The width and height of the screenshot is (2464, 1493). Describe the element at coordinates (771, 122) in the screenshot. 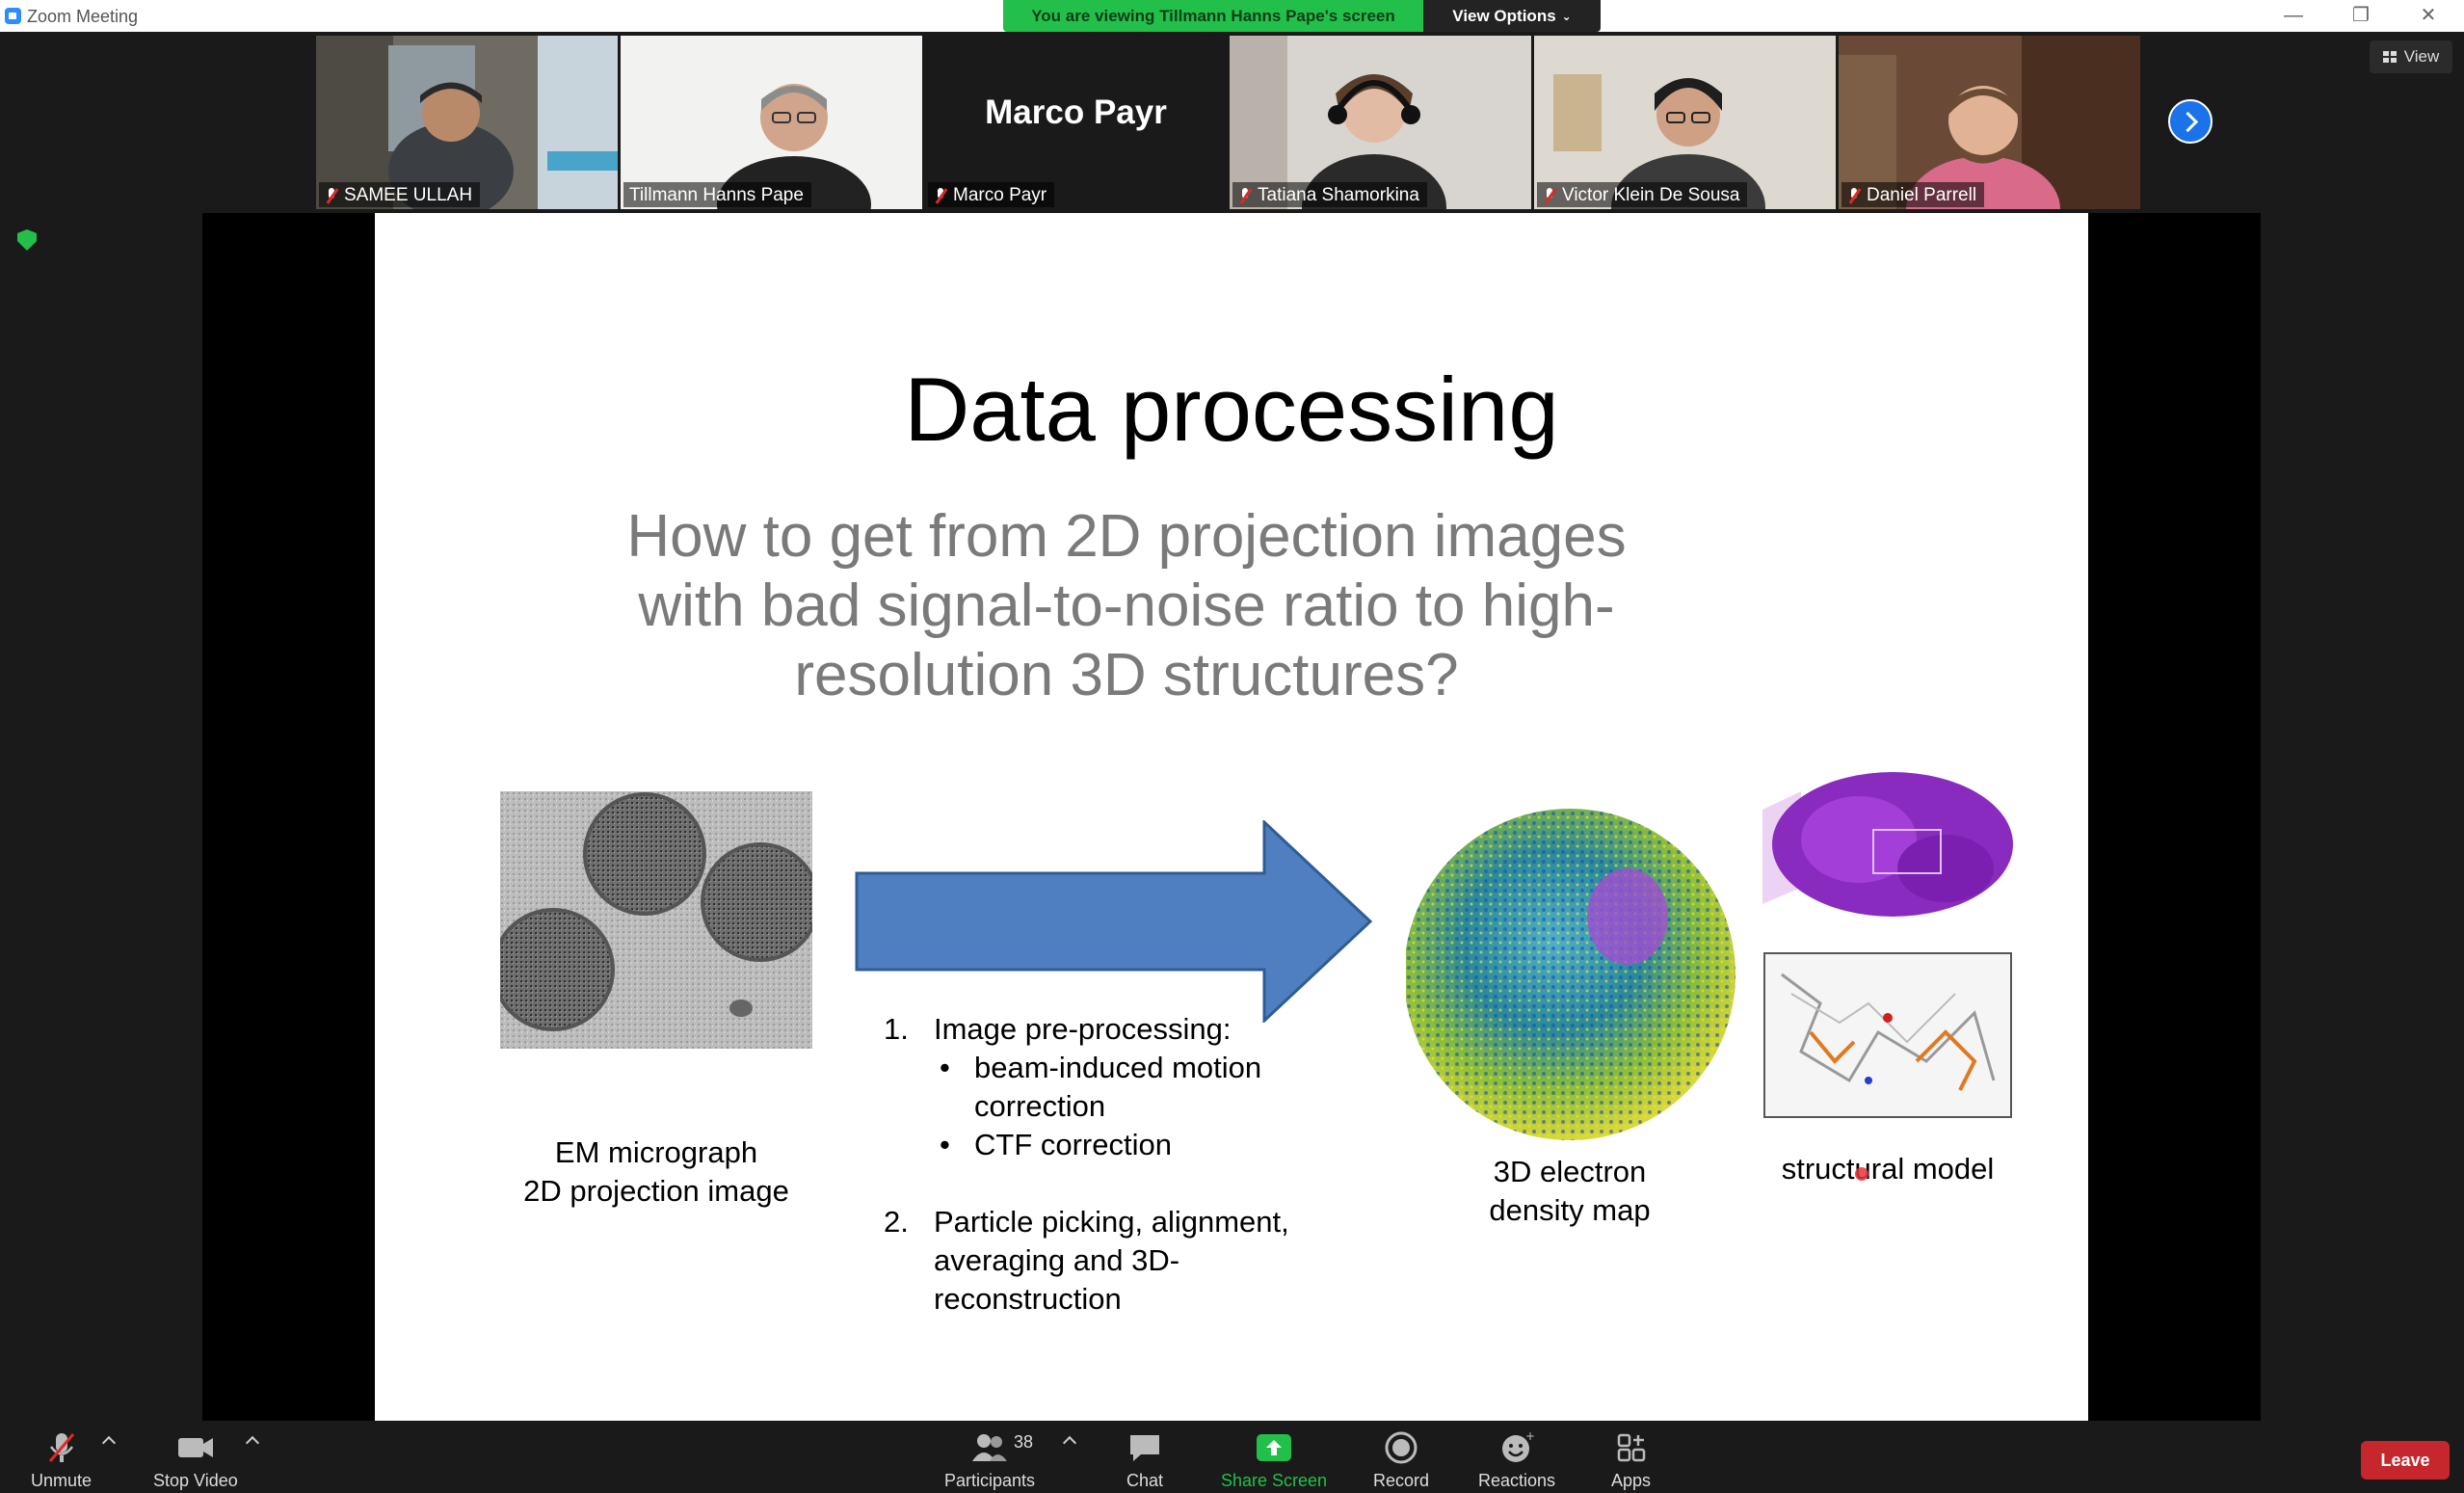

I see `participant-tile-active-speaker: Tillmann Hanns Pape` at that location.